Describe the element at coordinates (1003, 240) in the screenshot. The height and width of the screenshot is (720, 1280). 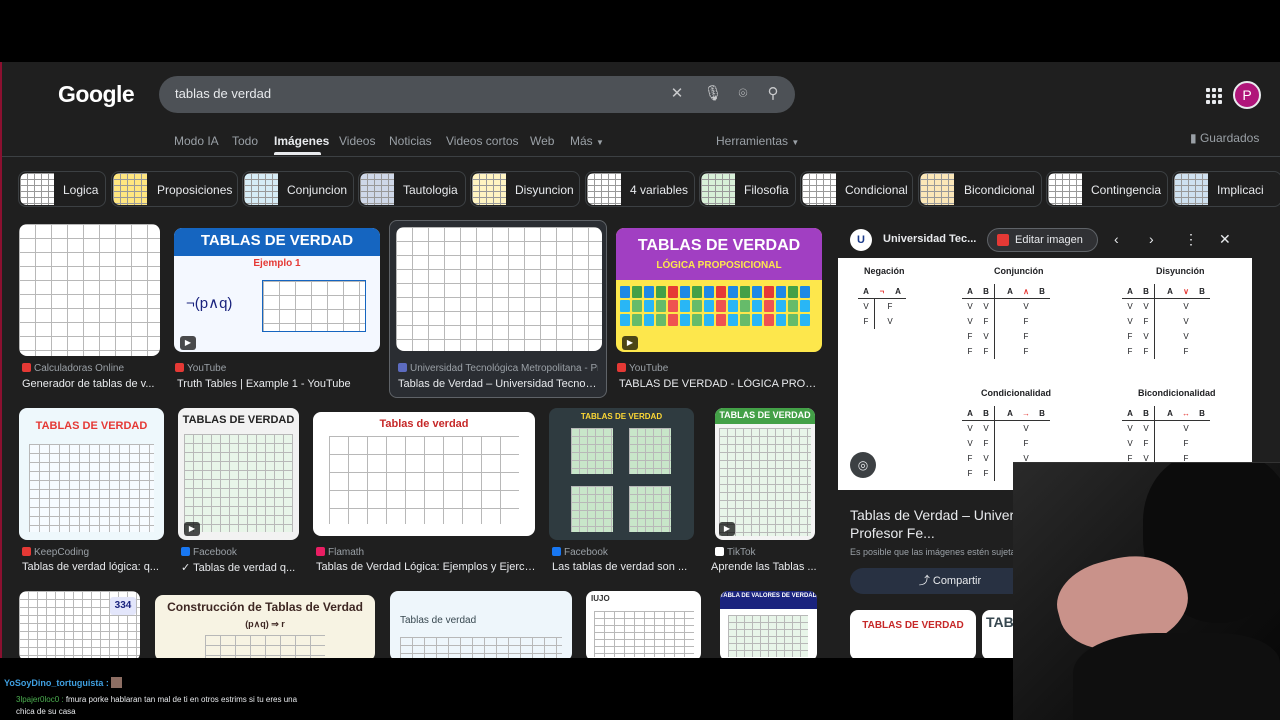
I see `pdf-icon` at that location.